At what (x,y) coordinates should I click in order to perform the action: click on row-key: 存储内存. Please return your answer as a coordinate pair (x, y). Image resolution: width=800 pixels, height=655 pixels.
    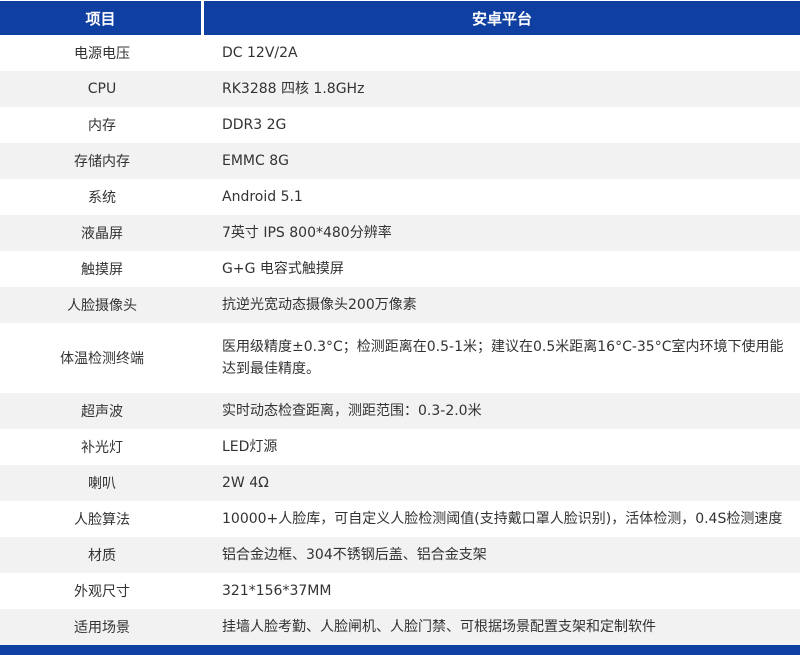
    Looking at the image, I should click on (102, 162).